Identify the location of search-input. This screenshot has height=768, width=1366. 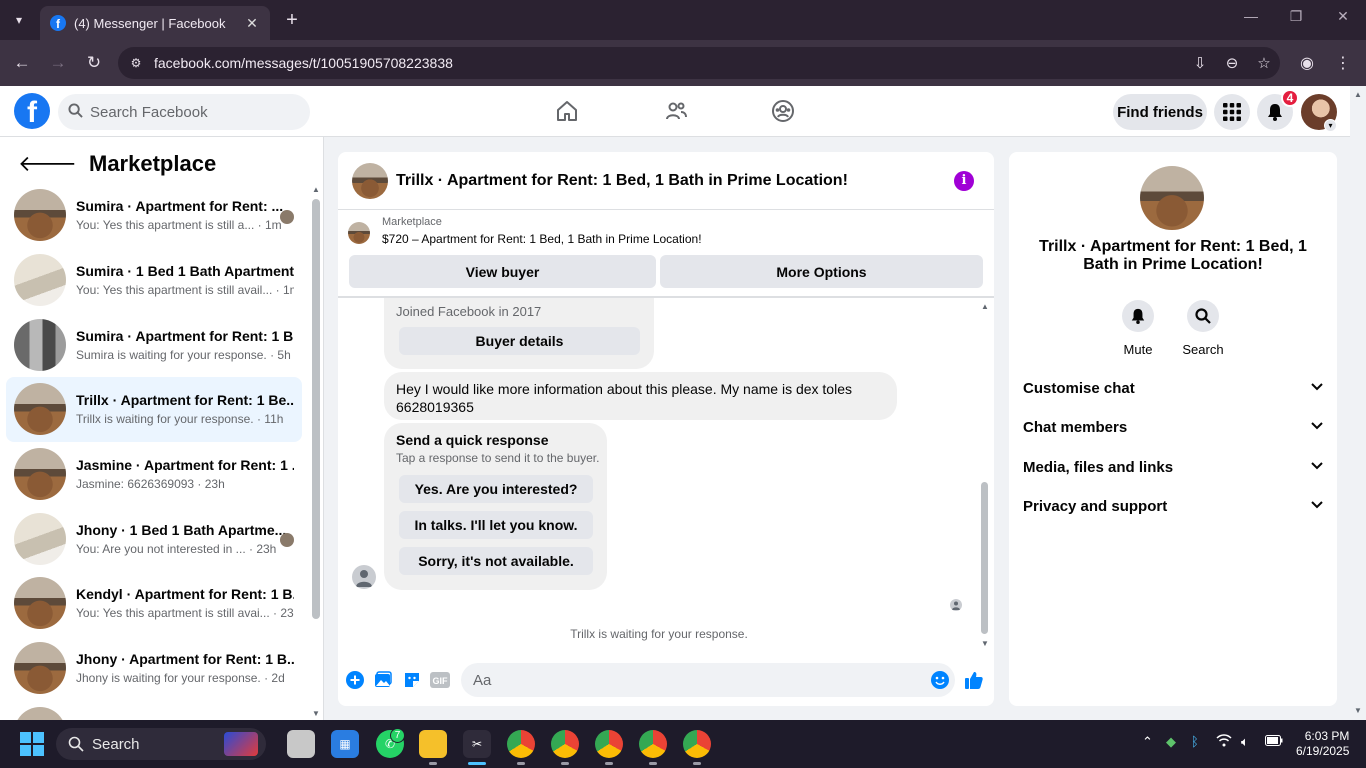
(190, 112).